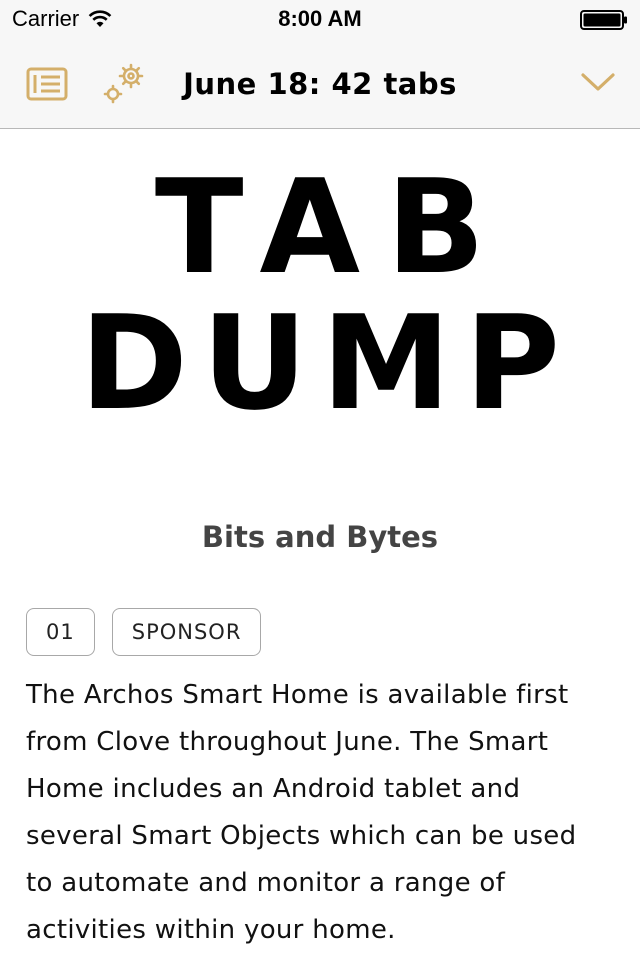 This screenshot has width=640, height=960. What do you see at coordinates (598, 82) in the screenshot?
I see `chevron-down-icon` at bounding box center [598, 82].